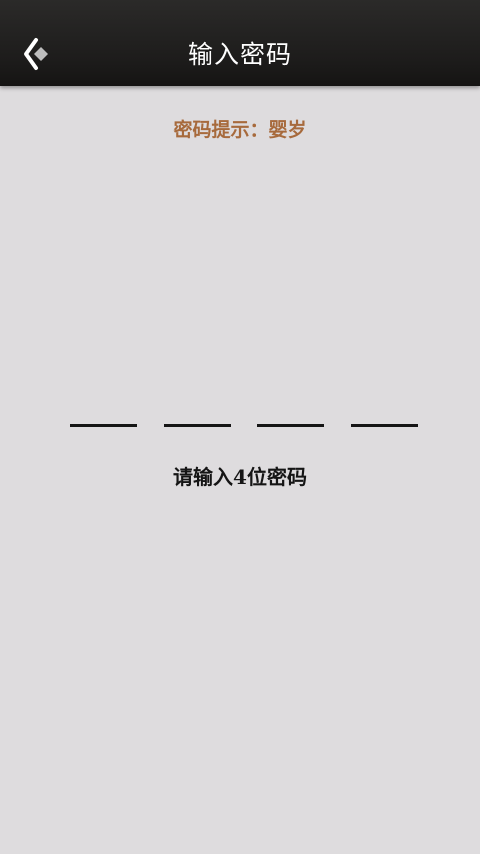  Describe the element at coordinates (244, 427) in the screenshot. I see `pin-input-row` at that location.